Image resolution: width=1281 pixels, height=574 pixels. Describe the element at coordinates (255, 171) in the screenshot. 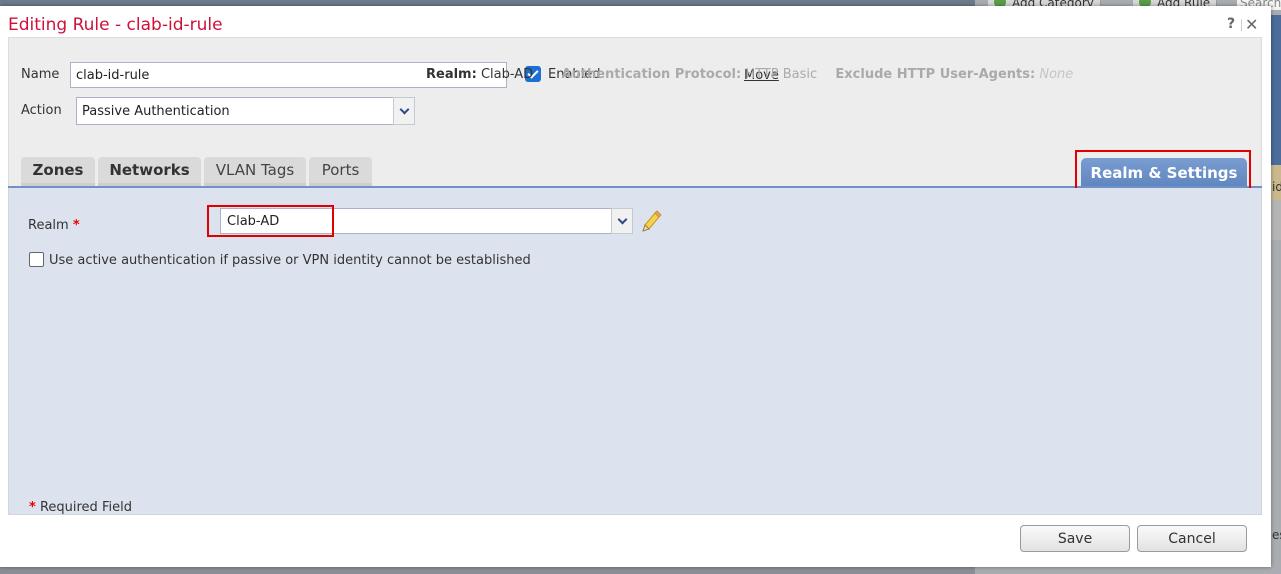

I see `tab-vlan-tags: VLAN Tags` at that location.